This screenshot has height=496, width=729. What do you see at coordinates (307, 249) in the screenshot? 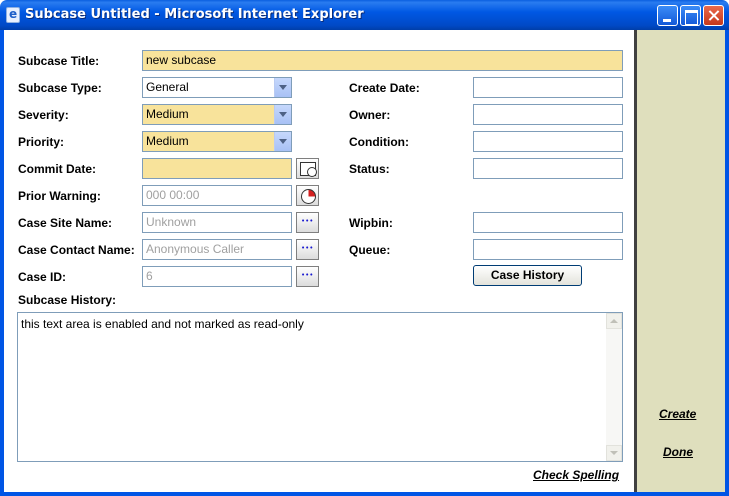
I see `case-contact-lookup-button` at bounding box center [307, 249].